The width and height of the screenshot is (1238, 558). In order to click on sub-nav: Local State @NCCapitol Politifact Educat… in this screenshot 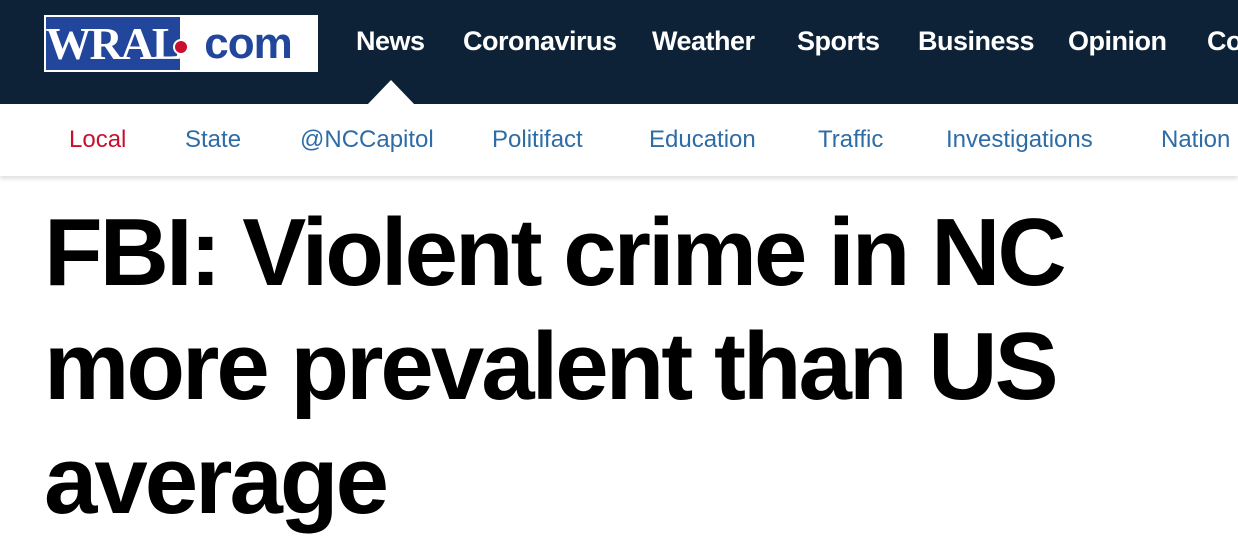, I will do `click(619, 140)`.